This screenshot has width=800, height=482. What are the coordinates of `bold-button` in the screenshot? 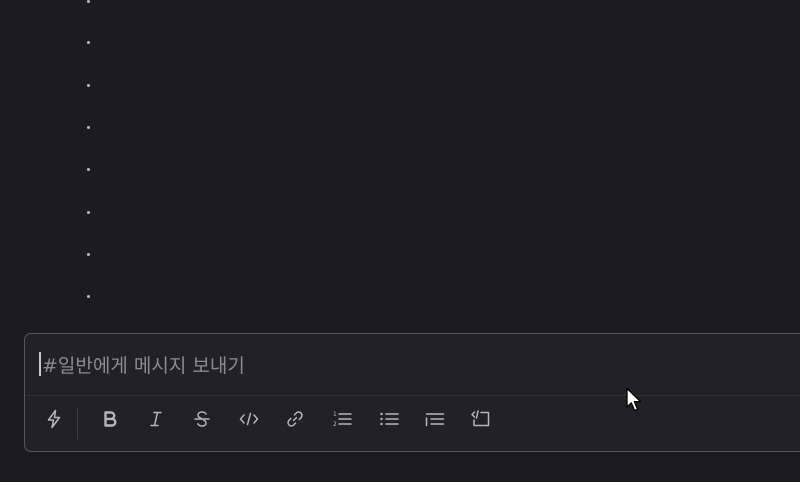 It's located at (110, 419).